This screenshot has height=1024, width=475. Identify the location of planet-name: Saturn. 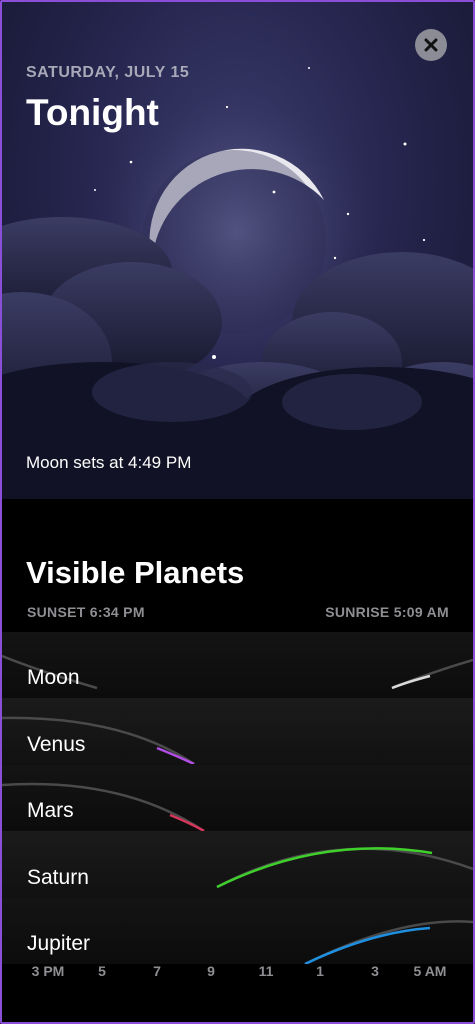
(58, 877).